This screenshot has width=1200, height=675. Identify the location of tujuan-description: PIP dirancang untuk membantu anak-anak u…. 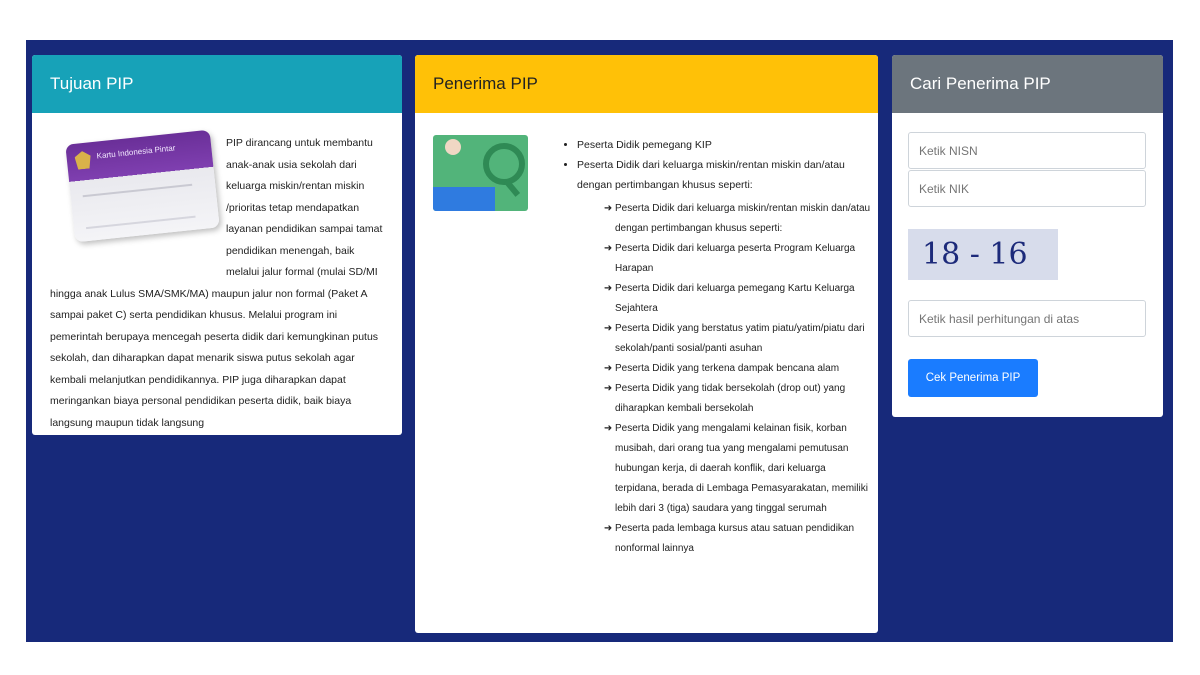
(217, 283).